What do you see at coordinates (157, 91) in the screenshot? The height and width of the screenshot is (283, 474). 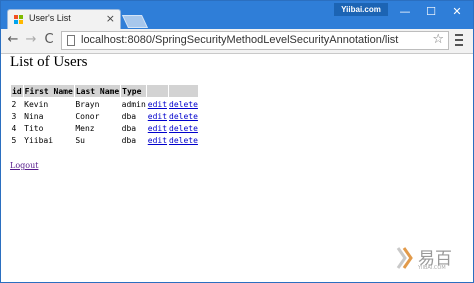 I see `header-edit` at bounding box center [157, 91].